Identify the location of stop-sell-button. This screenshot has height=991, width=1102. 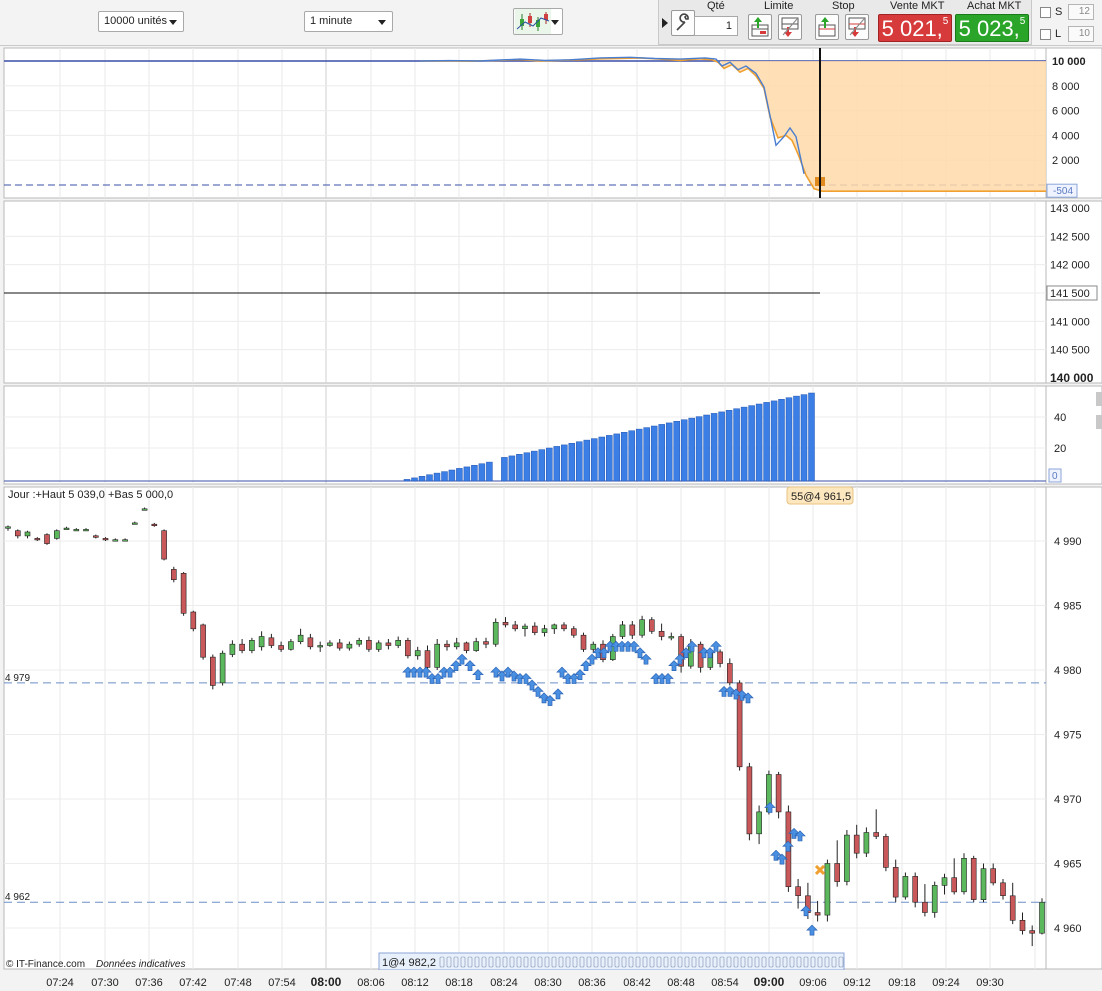
(857, 27).